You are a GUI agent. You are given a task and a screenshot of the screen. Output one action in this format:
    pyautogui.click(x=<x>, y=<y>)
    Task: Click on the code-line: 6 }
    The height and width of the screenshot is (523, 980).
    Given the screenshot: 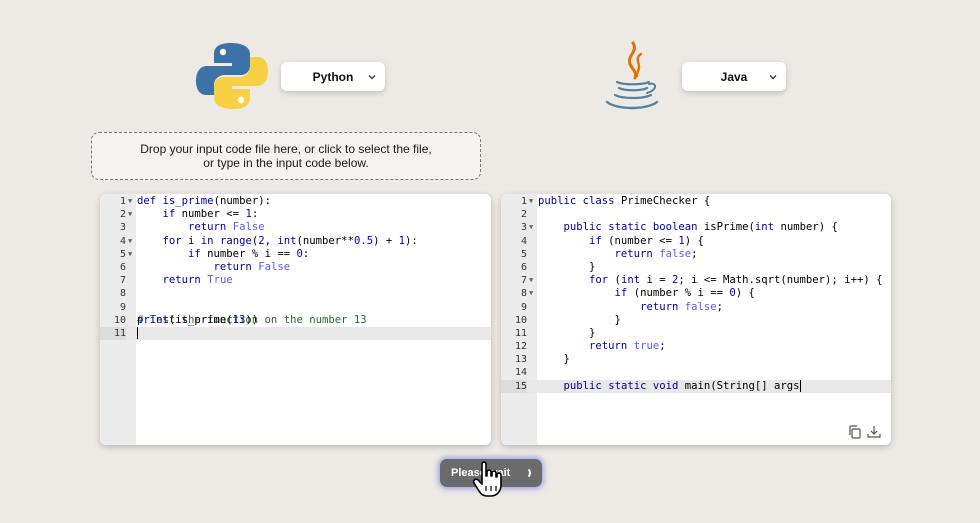 What is the action you would take?
    pyautogui.click(x=558, y=266)
    